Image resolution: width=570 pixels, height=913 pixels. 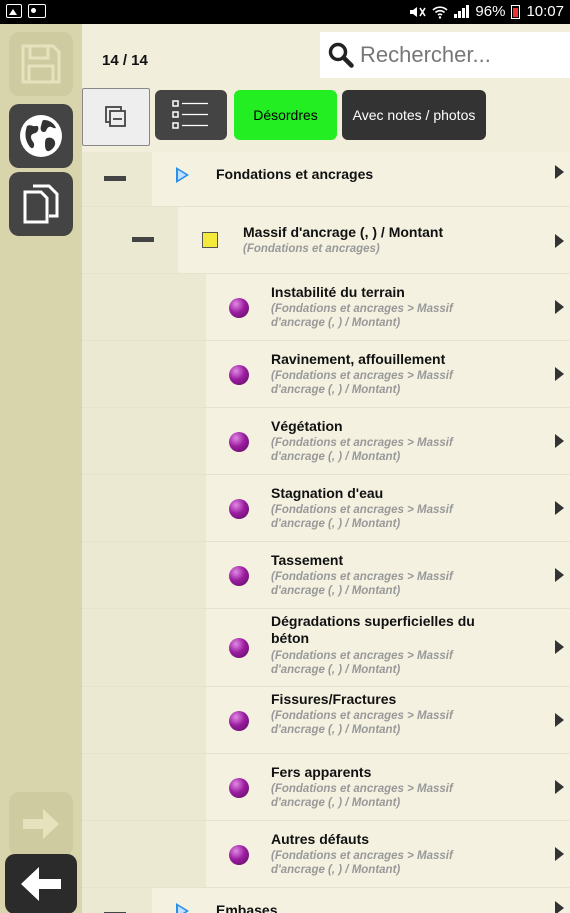 I want to click on card-notification-icon, so click(x=37, y=11).